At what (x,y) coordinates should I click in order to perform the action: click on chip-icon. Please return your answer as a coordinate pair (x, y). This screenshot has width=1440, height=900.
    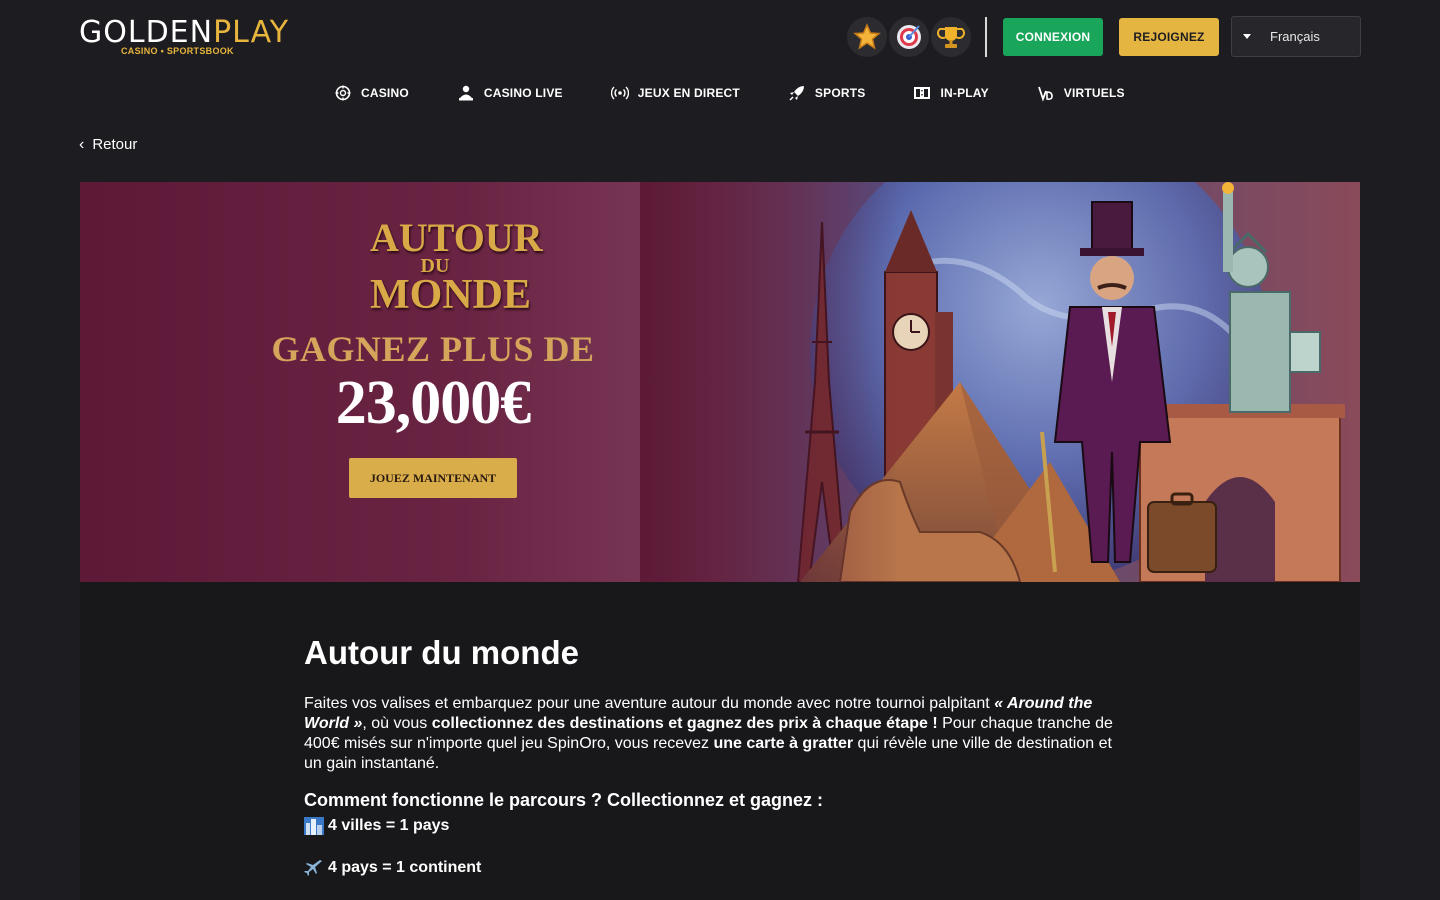
    Looking at the image, I should click on (343, 93).